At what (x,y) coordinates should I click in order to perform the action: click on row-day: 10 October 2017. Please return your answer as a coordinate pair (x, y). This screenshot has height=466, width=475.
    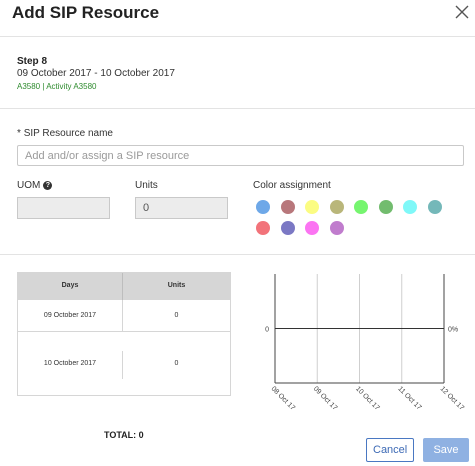
    Looking at the image, I should click on (70, 363).